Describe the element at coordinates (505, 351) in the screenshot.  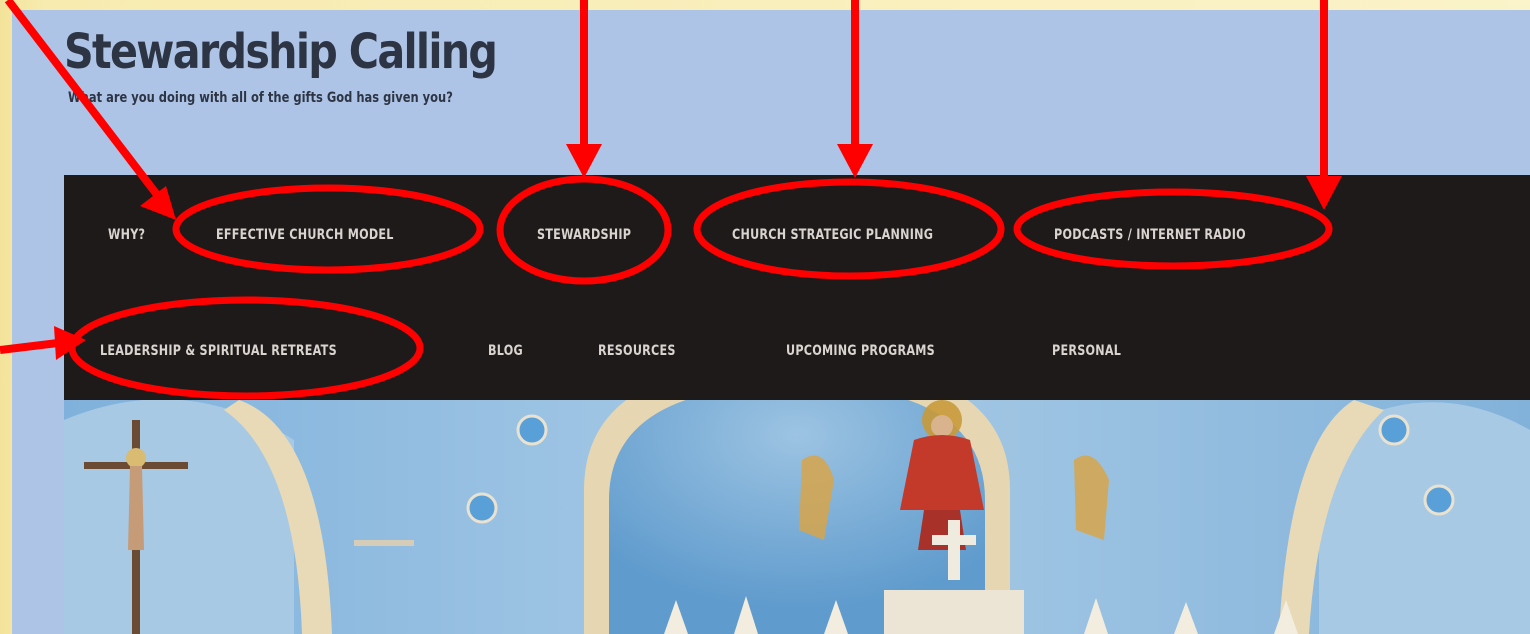
I see `nav-item-blog: BLOG` at that location.